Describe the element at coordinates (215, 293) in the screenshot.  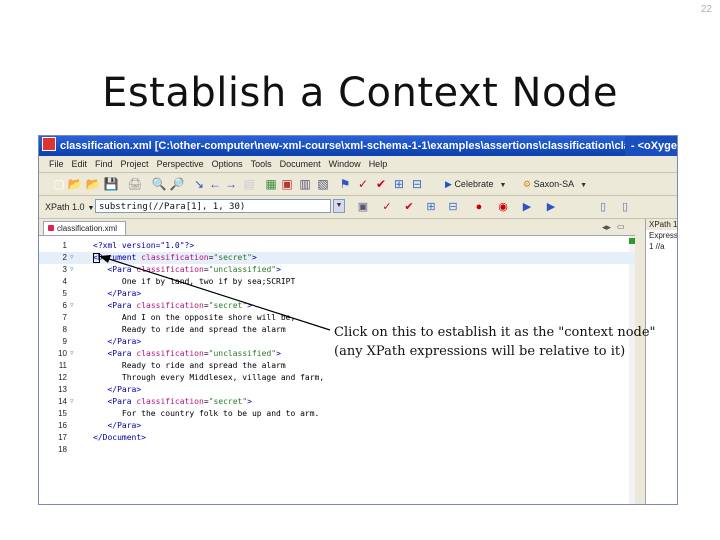
I see `callout-arrow` at that location.